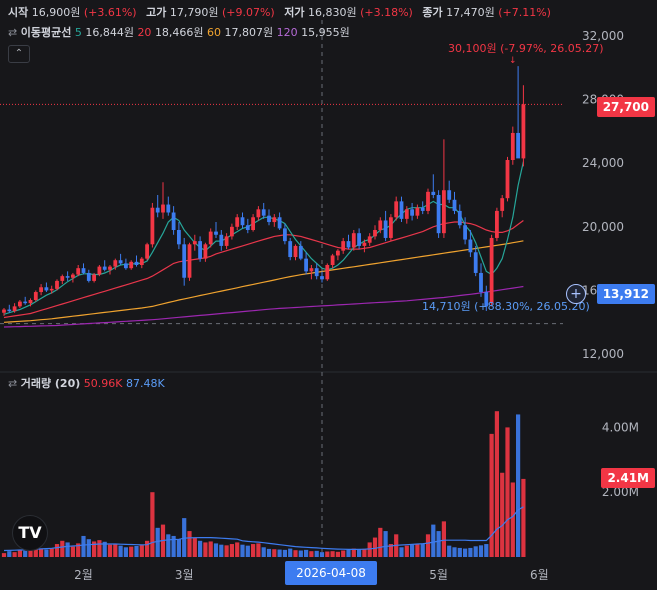 The image size is (657, 590). I want to click on ma5-value: 16,844원, so click(109, 32).